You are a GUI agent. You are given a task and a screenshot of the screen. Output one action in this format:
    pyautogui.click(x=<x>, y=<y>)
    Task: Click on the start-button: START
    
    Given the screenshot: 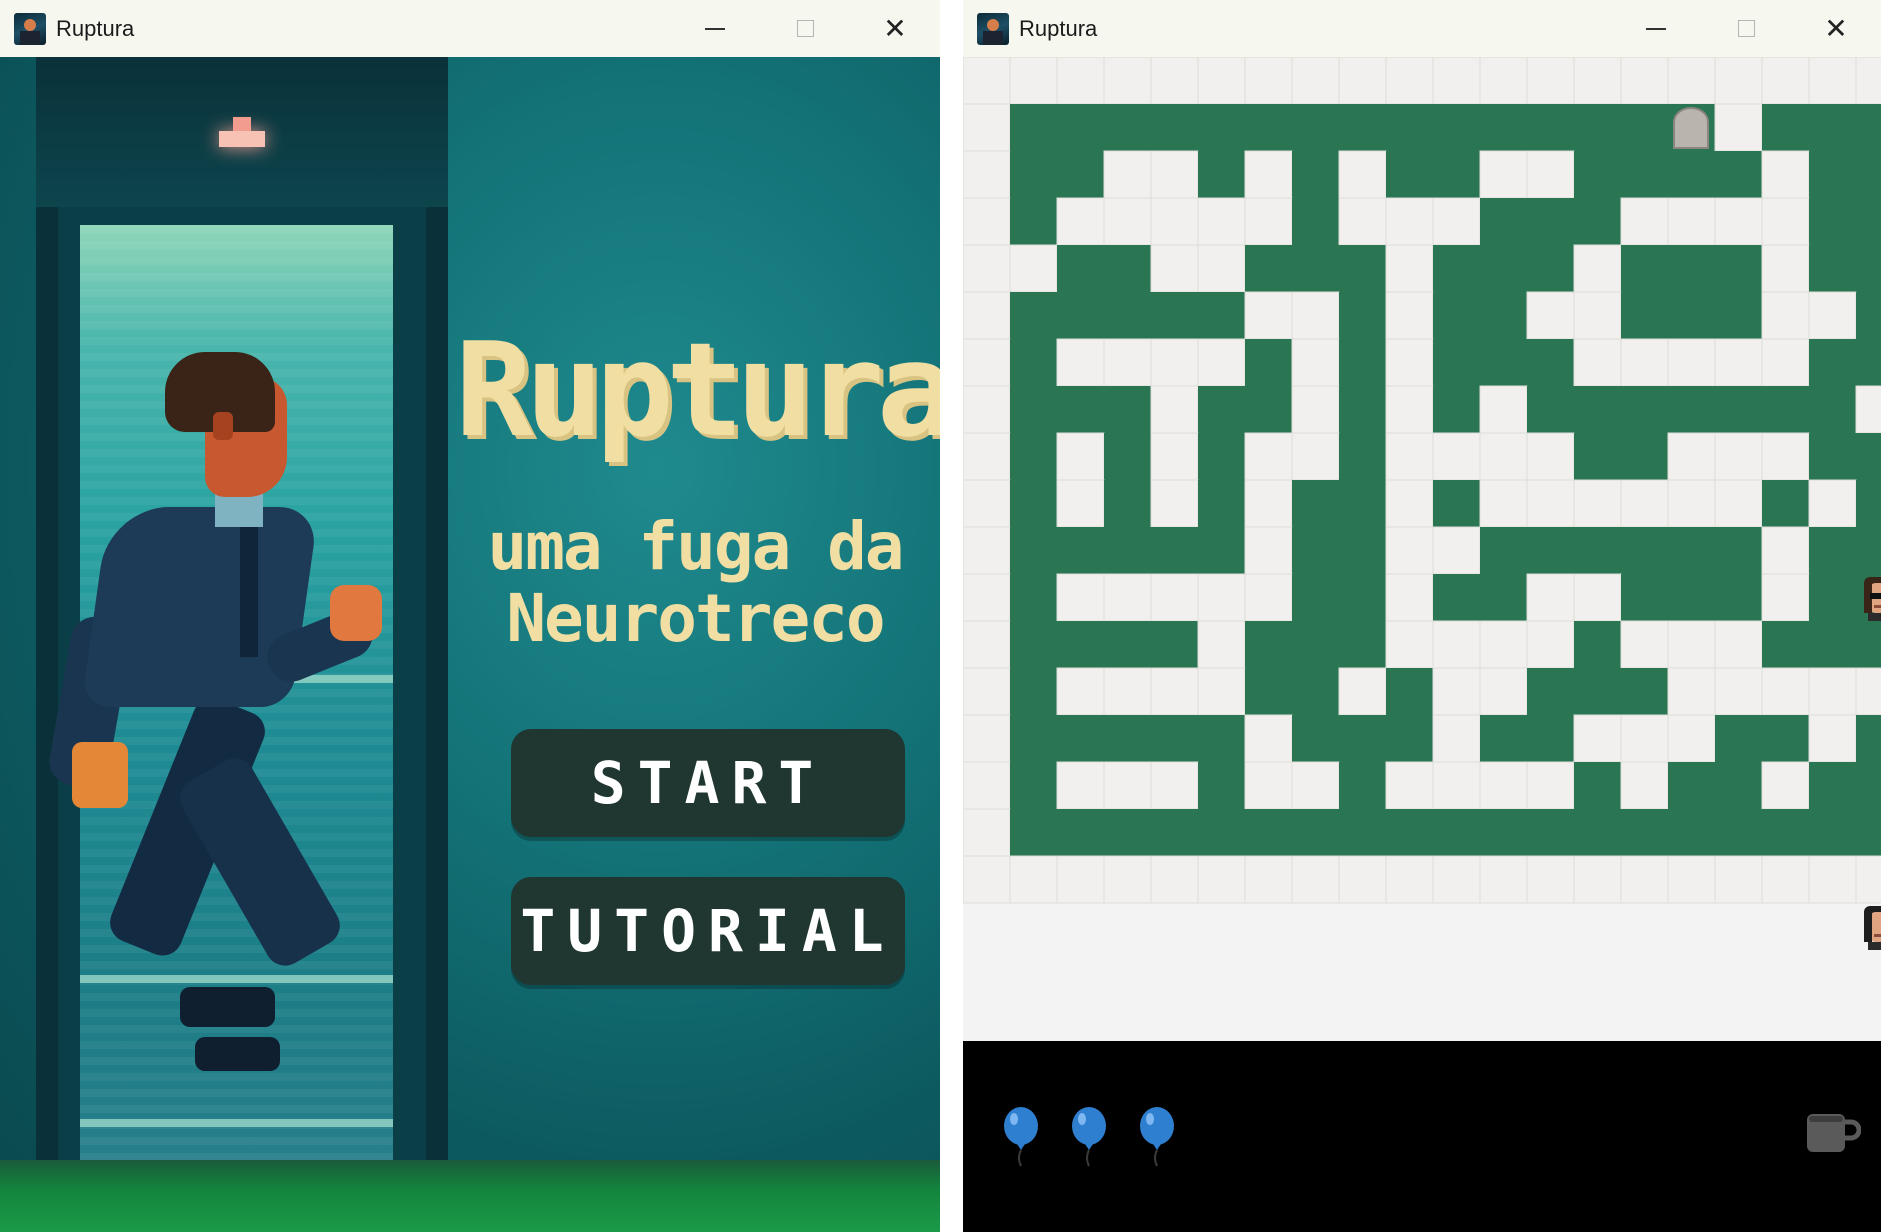 What is the action you would take?
    pyautogui.click(x=708, y=783)
    